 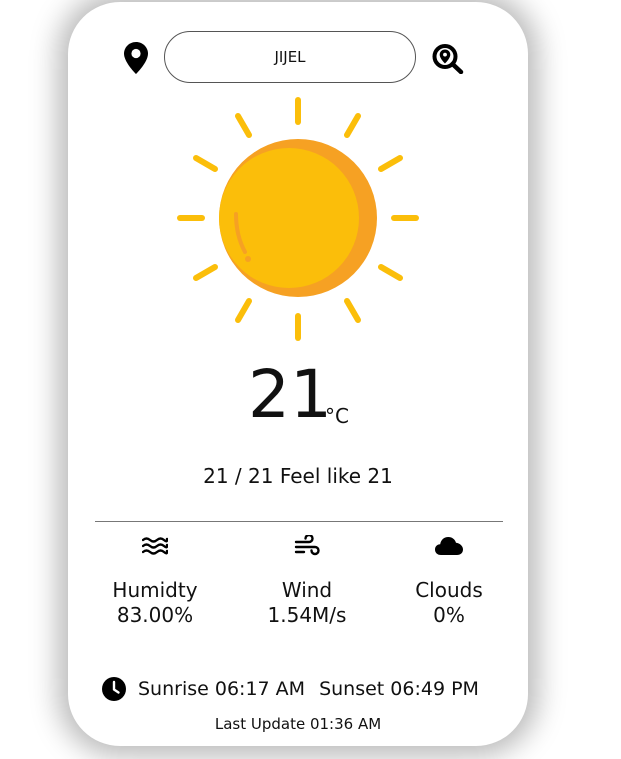 I want to click on temperature-value: 21, so click(x=290, y=394).